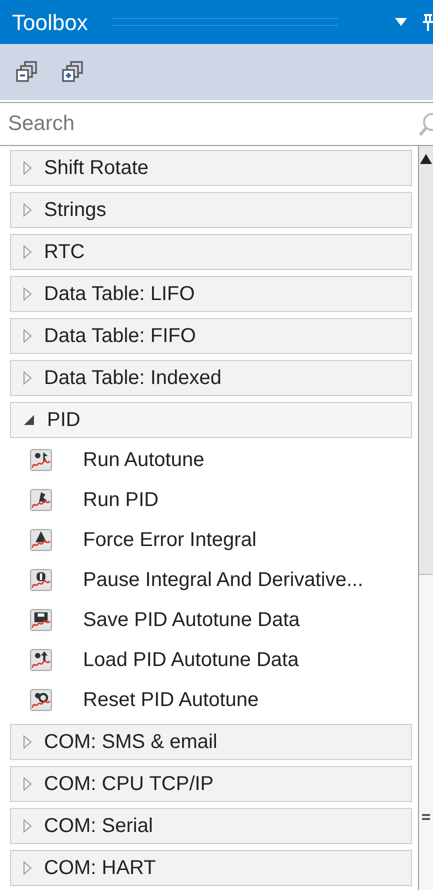 This screenshot has width=433, height=890. What do you see at coordinates (426, 159) in the screenshot?
I see `scroll-up-icon` at bounding box center [426, 159].